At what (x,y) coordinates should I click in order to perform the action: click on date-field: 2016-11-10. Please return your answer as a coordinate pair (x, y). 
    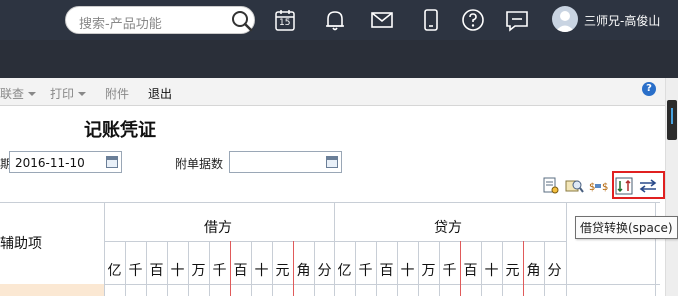
    Looking at the image, I should click on (65, 162).